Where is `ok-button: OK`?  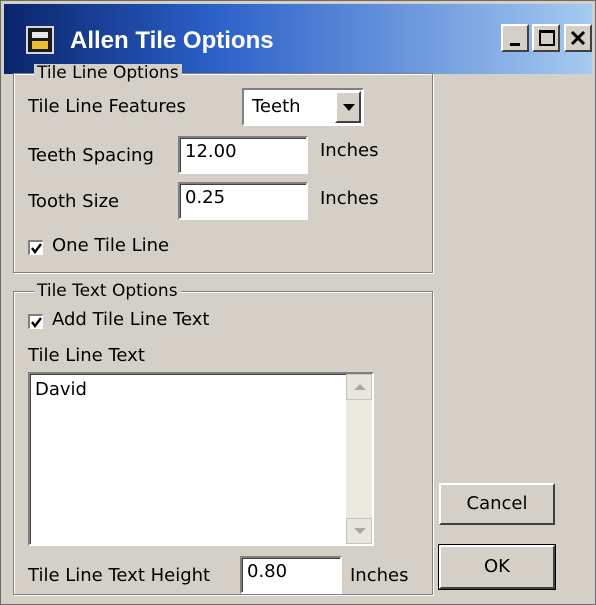 ok-button: OK is located at coordinates (497, 567).